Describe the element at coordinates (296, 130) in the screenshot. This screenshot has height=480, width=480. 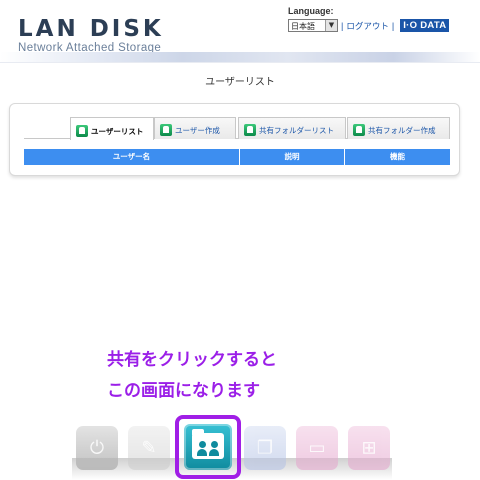
I see `tab-label: 共有フォルダーリスト` at that location.